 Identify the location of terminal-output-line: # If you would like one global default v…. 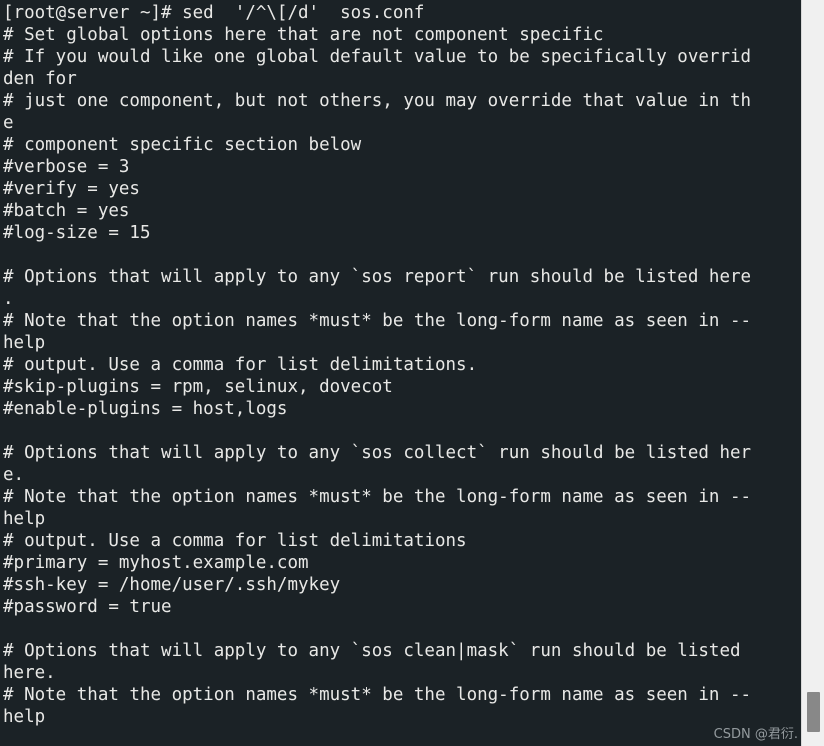
(377, 57).